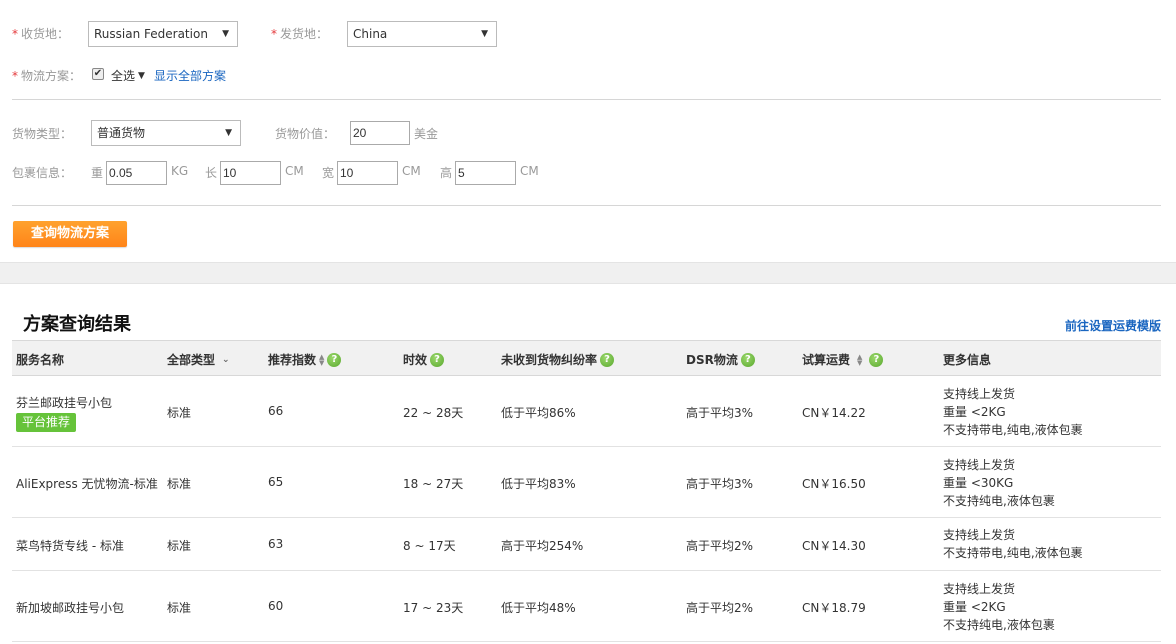 Image resolution: width=1176 pixels, height=644 pixels. Describe the element at coordinates (190, 75) in the screenshot. I see `show-all-plans-link: 显示全部方案` at that location.